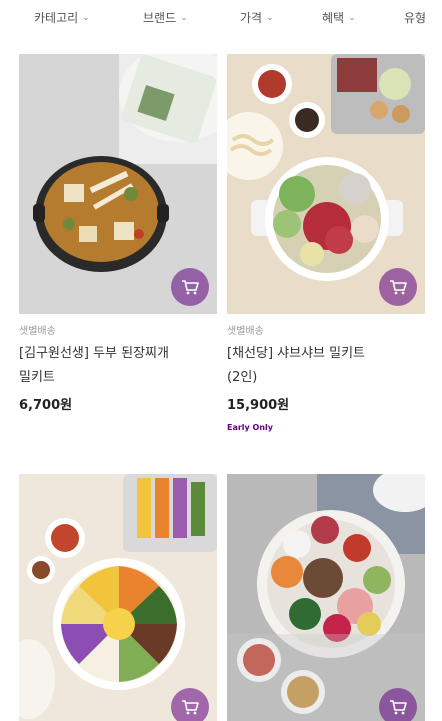 Image resolution: width=442 pixels, height=721 pixels. Describe the element at coordinates (160, 18) in the screenshot. I see `filter-brand-label: 브랜드` at that location.